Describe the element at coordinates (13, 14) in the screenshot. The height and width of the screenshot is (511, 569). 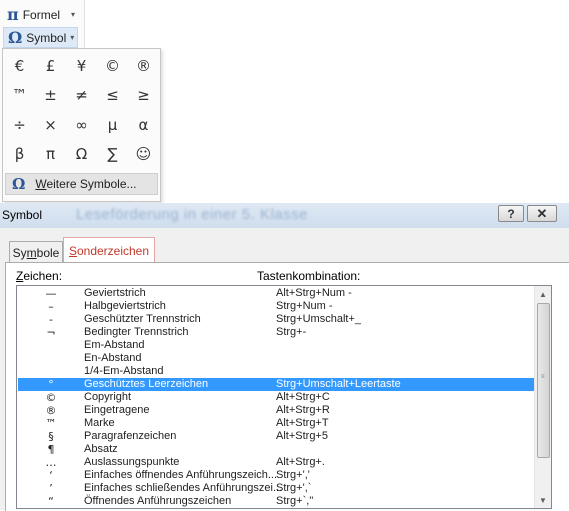
I see `pi-icon: π` at that location.